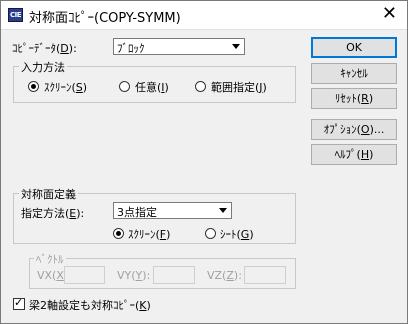 This screenshot has width=408, height=324. I want to click on app-icon: CIE, so click(15, 15).